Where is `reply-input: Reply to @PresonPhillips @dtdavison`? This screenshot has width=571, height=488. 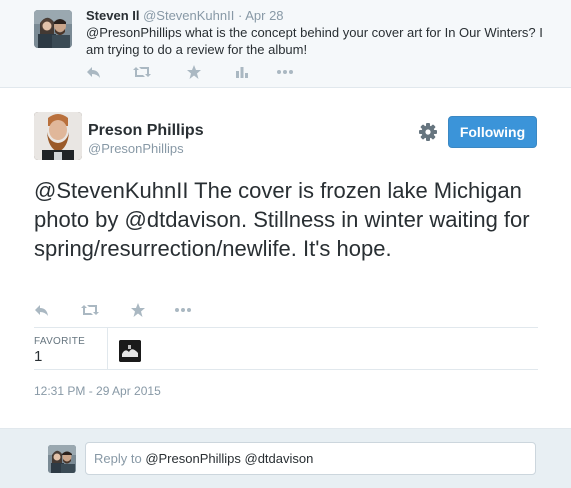
reply-input: Reply to @PresonPhillips @dtdavison is located at coordinates (310, 458).